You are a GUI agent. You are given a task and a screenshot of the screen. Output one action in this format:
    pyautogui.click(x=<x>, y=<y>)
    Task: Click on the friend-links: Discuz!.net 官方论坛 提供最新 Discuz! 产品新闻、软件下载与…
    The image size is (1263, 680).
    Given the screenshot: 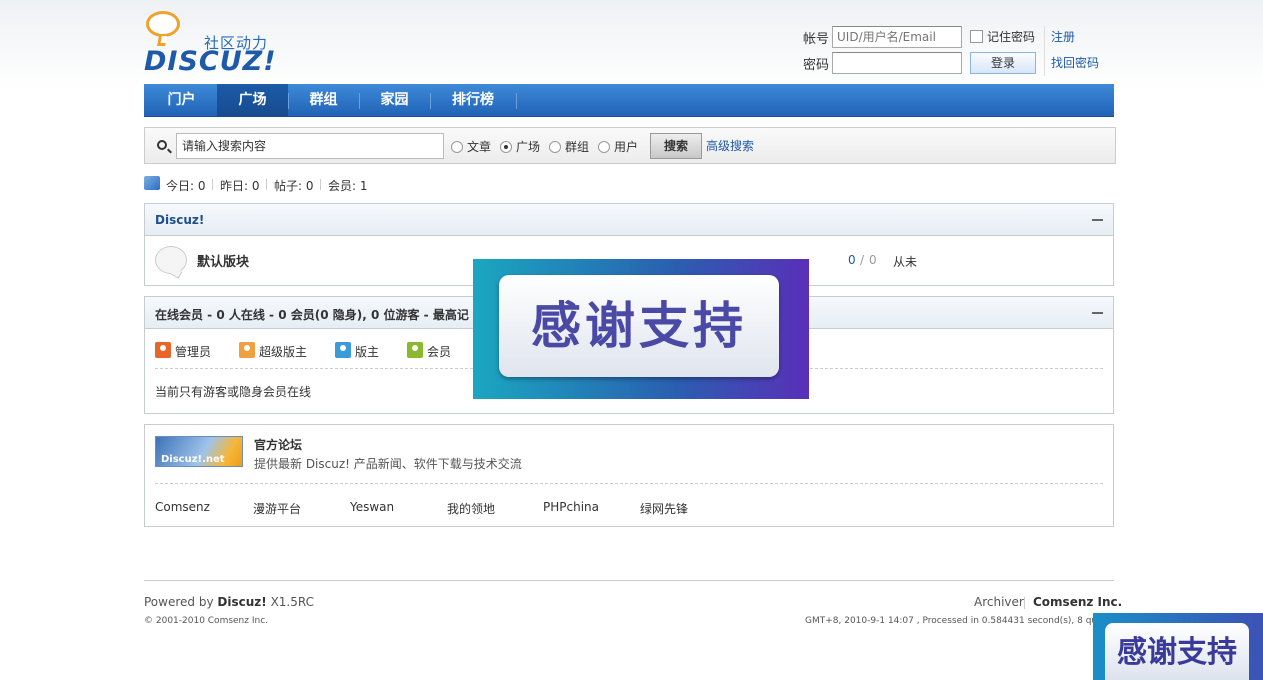 What is the action you would take?
    pyautogui.click(x=629, y=475)
    